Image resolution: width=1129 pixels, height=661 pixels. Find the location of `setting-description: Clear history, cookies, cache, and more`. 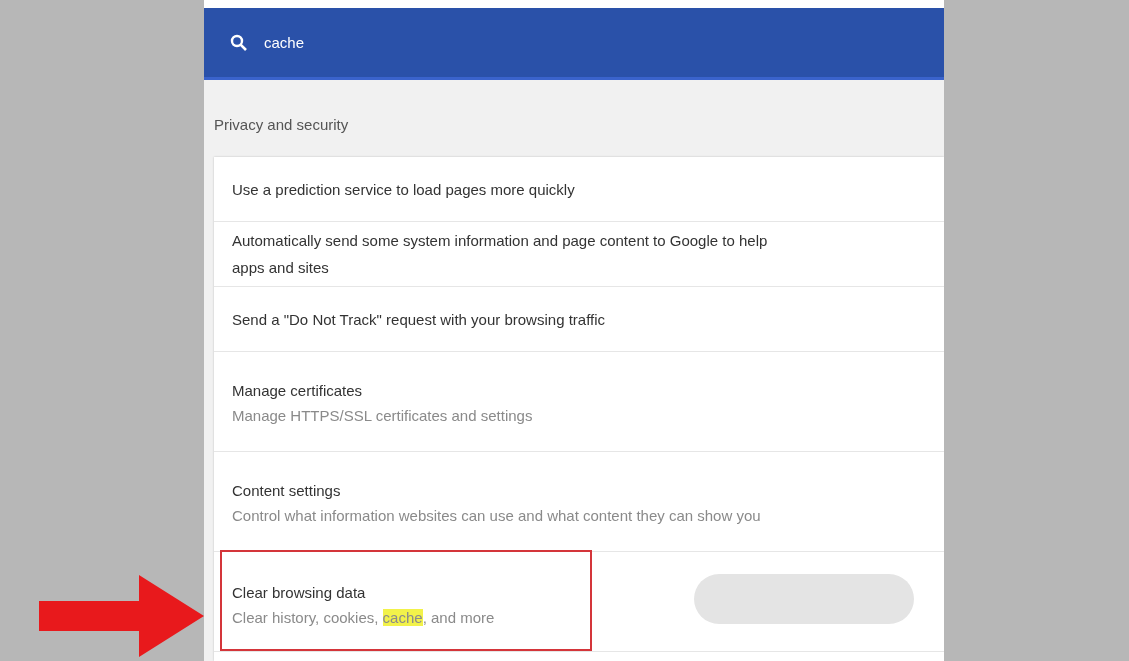

setting-description: Clear history, cookies, cache, and more is located at coordinates (364, 617).